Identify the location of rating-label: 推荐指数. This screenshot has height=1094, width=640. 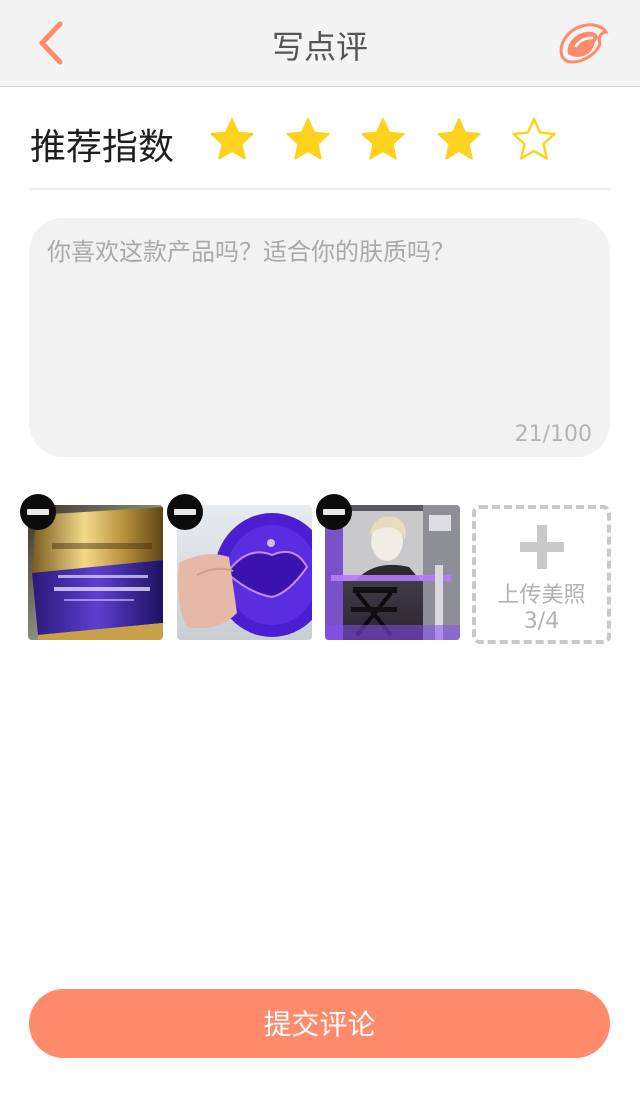
(102, 147).